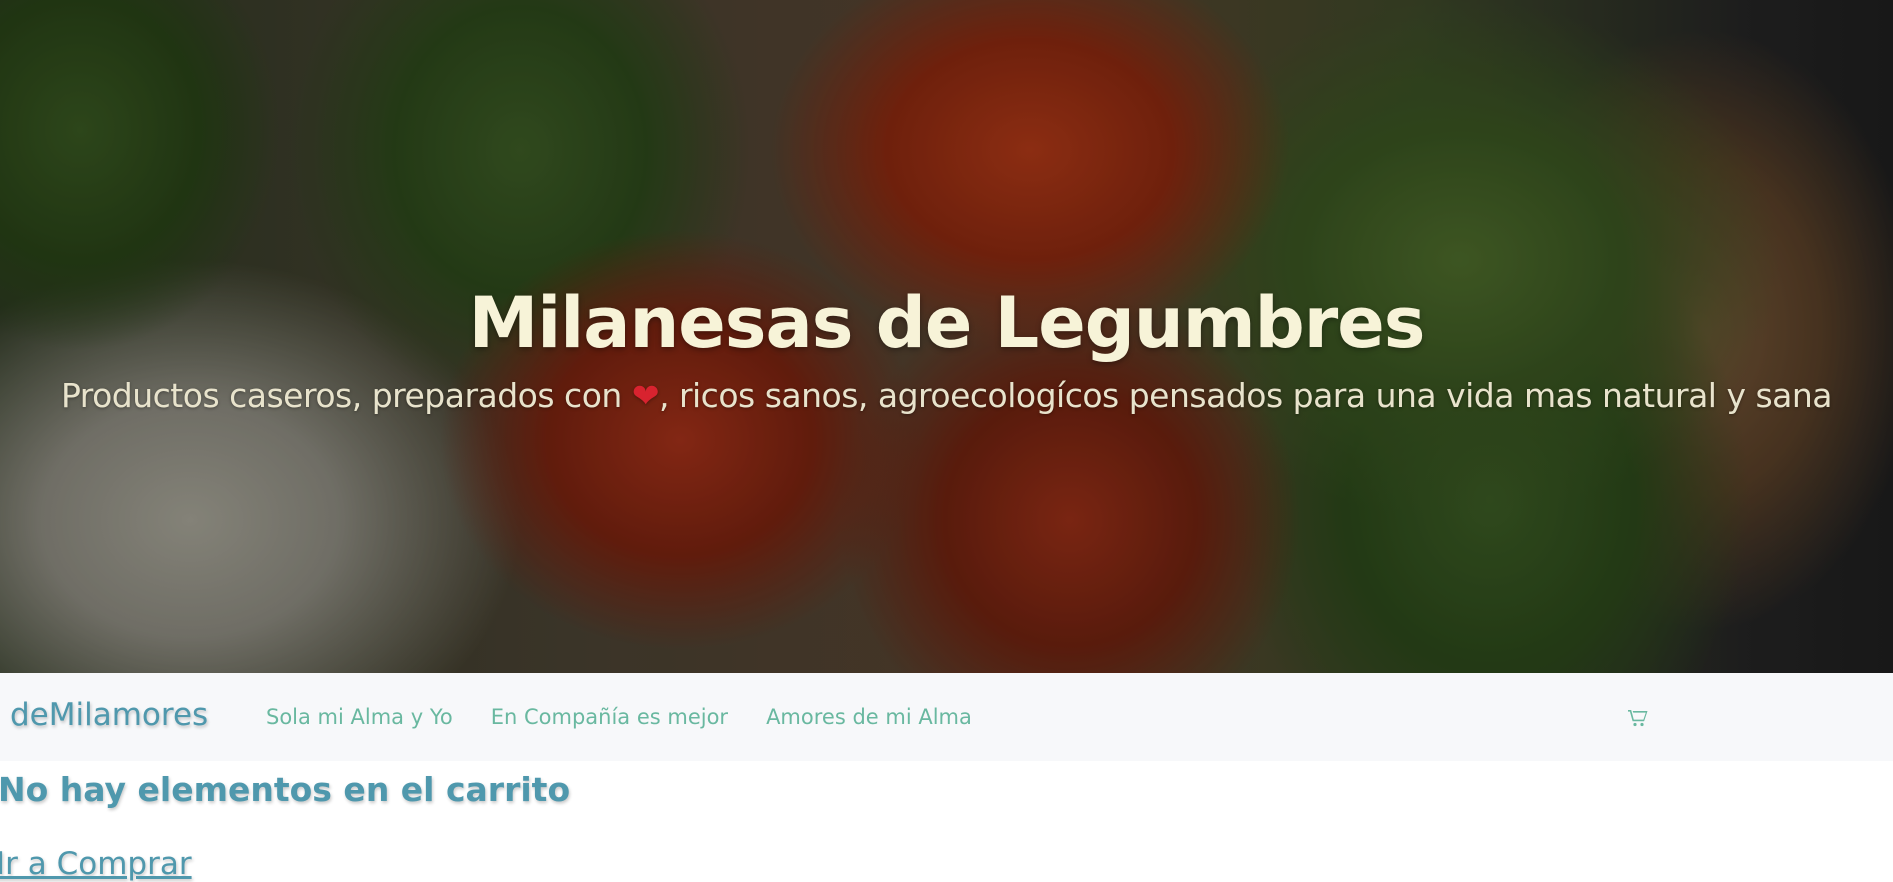 This screenshot has width=1893, height=882. What do you see at coordinates (645, 395) in the screenshot?
I see `heart-icon: ❤` at bounding box center [645, 395].